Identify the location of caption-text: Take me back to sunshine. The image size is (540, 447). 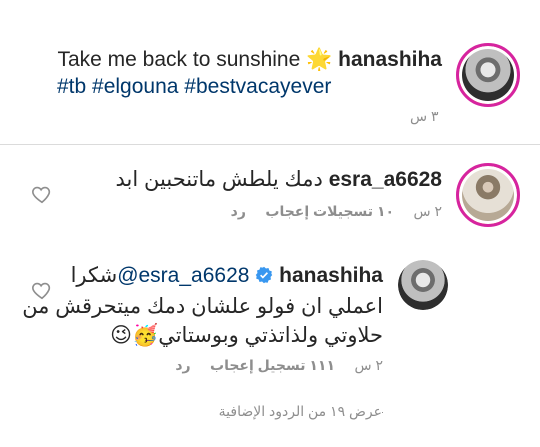
(179, 59).